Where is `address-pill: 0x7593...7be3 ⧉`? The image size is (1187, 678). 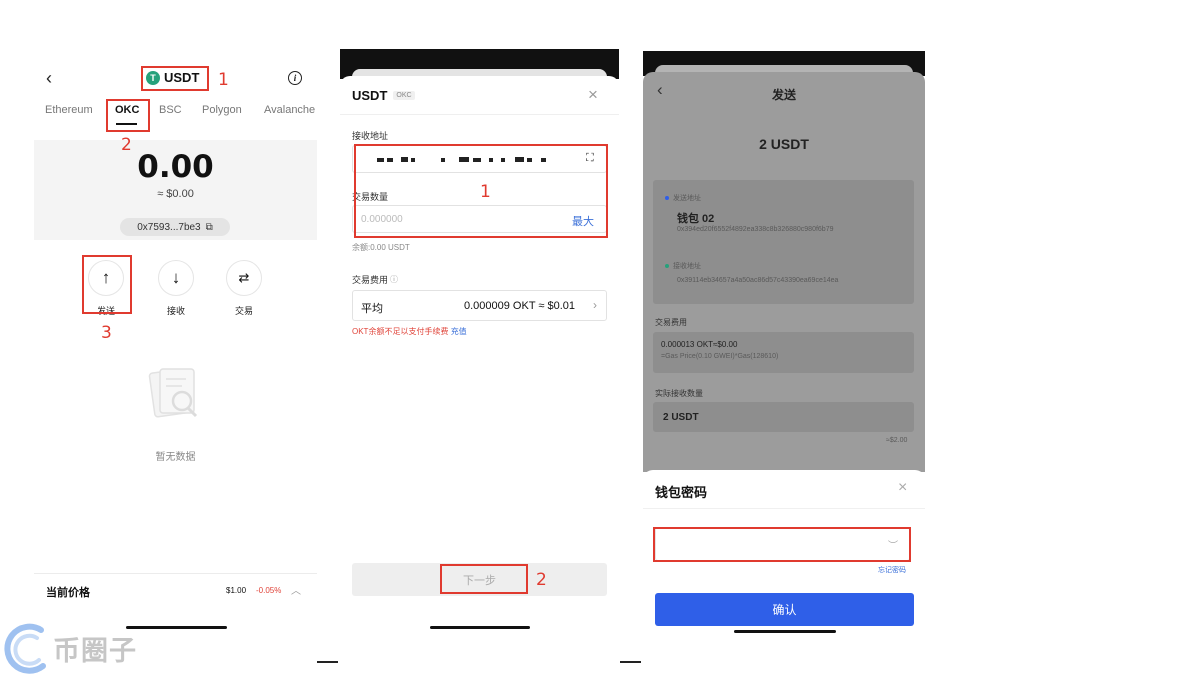
address-pill: 0x7593...7be3 ⧉ is located at coordinates (175, 227).